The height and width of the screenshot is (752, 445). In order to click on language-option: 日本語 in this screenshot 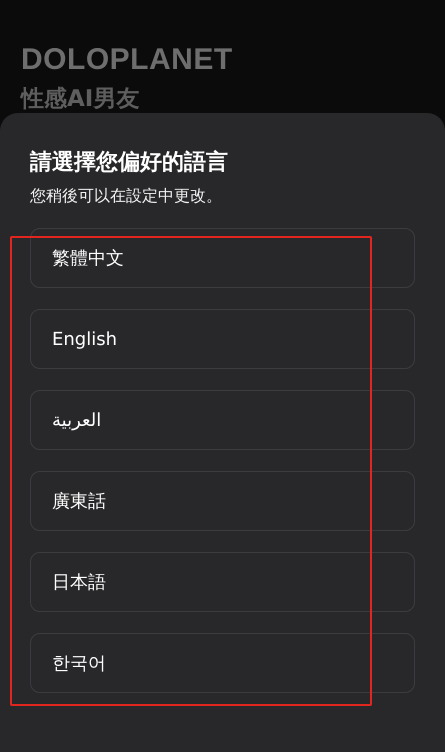, I will do `click(222, 582)`.